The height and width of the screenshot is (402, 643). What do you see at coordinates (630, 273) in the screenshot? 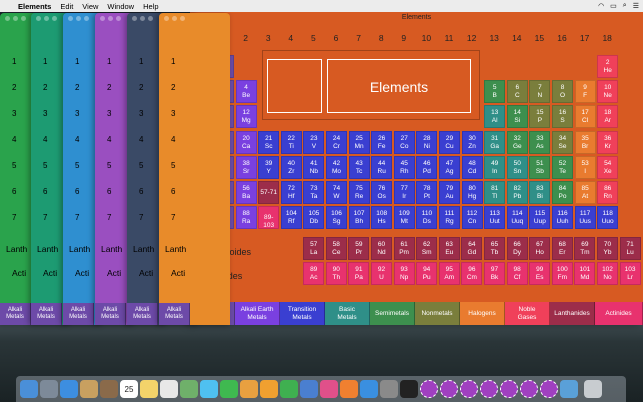
I see `element-cell: 103 Lr` at bounding box center [630, 273].